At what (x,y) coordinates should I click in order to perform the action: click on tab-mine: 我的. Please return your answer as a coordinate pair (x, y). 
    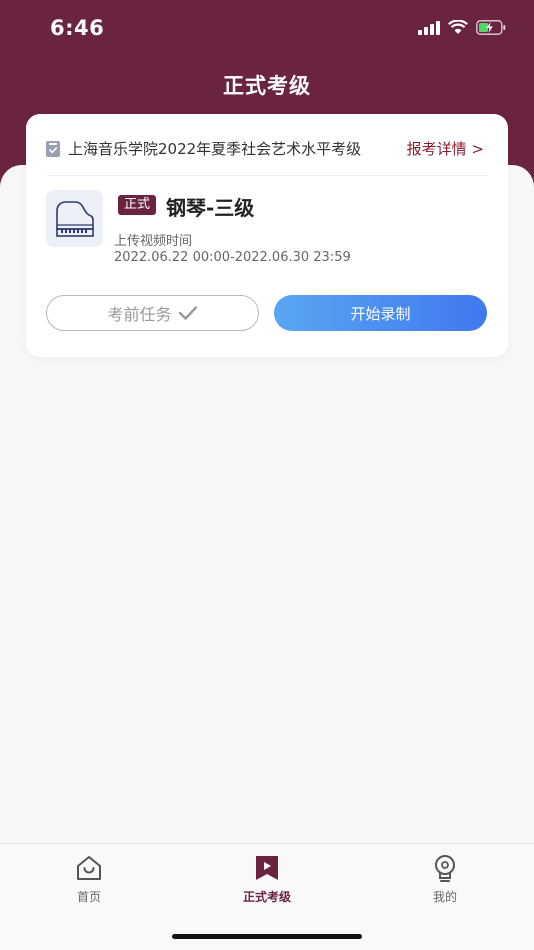
    Looking at the image, I should click on (445, 879).